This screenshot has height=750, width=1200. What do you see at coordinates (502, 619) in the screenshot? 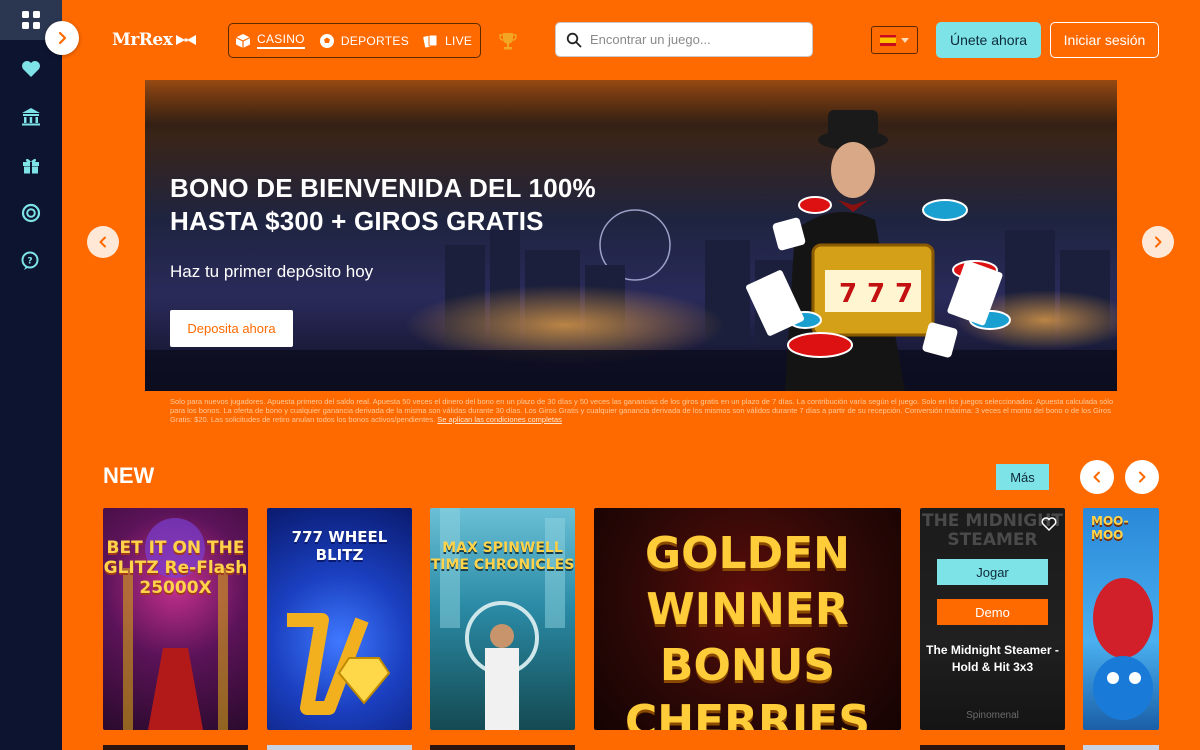
I see `game-tile: MAX SPINWELL TIME CHRONICLES` at bounding box center [502, 619].